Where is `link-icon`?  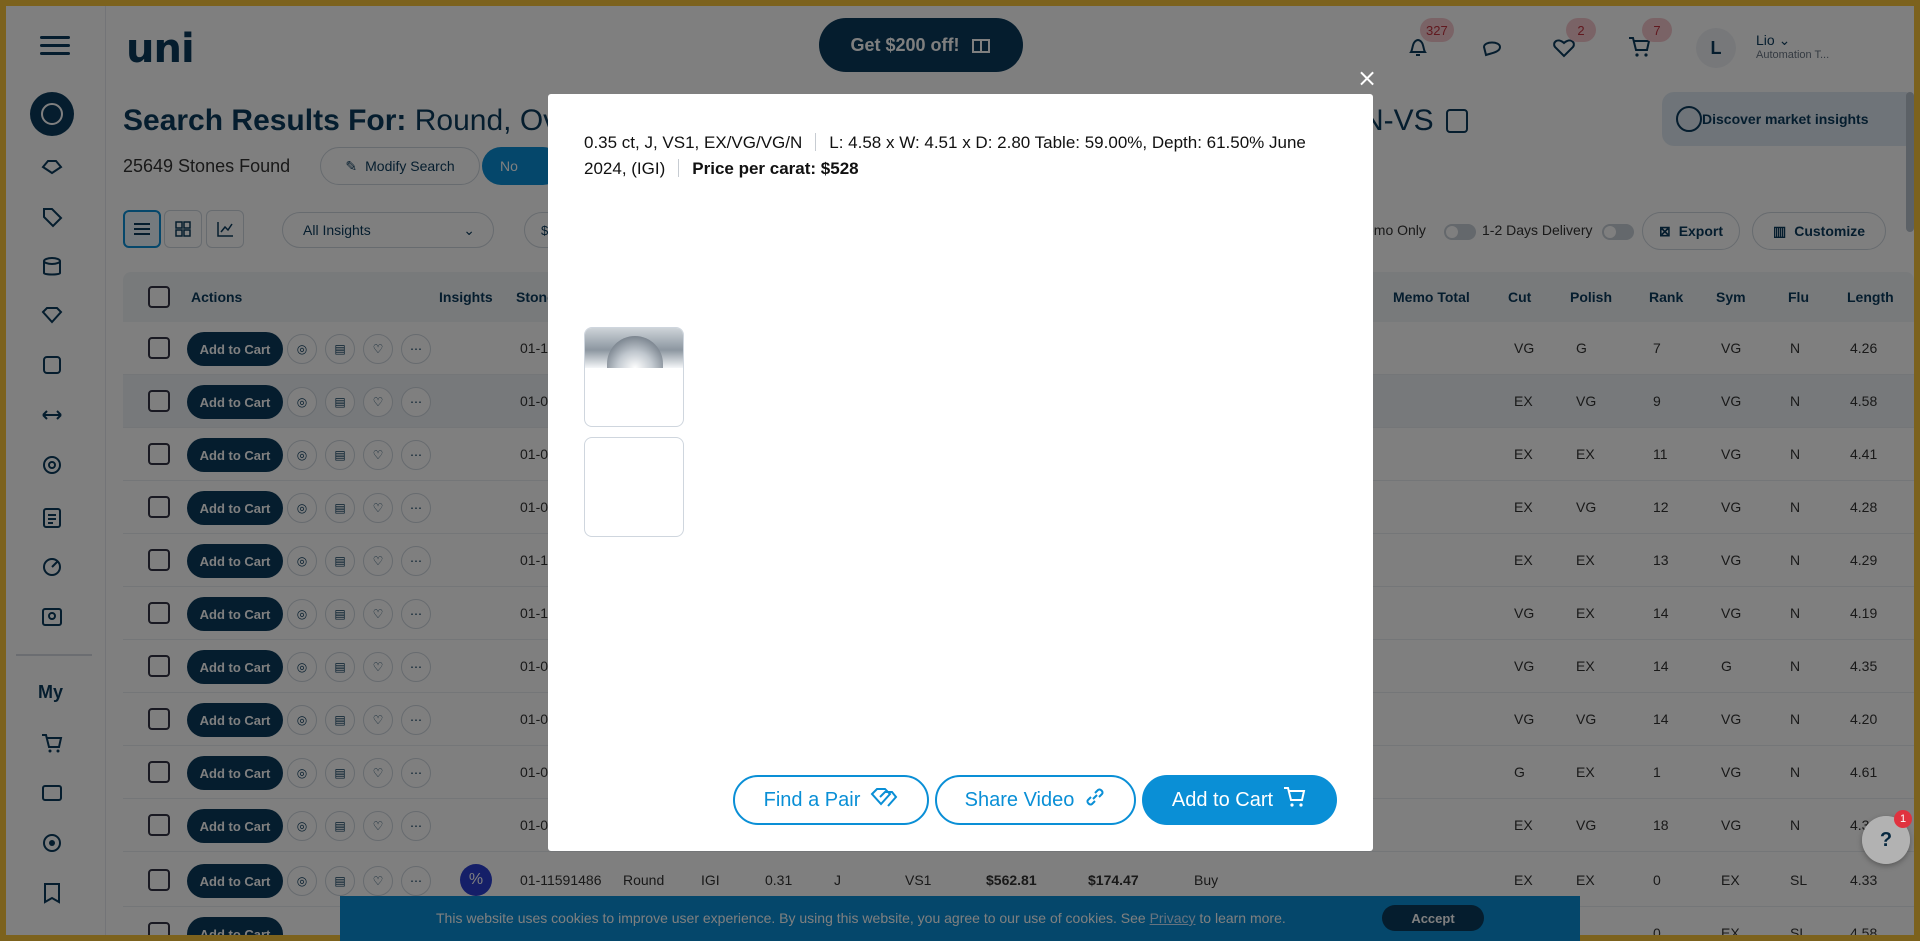 link-icon is located at coordinates (1095, 800).